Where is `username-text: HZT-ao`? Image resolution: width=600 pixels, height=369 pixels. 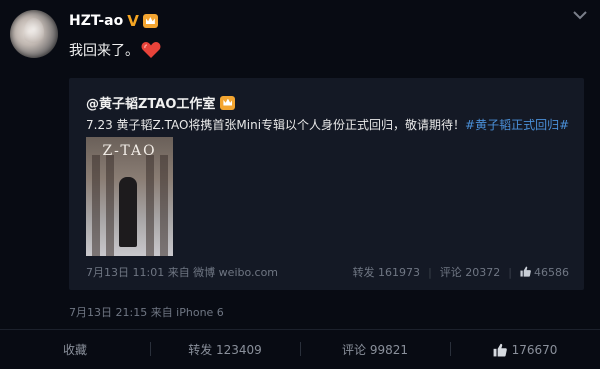
username-text: HZT-ao is located at coordinates (96, 21).